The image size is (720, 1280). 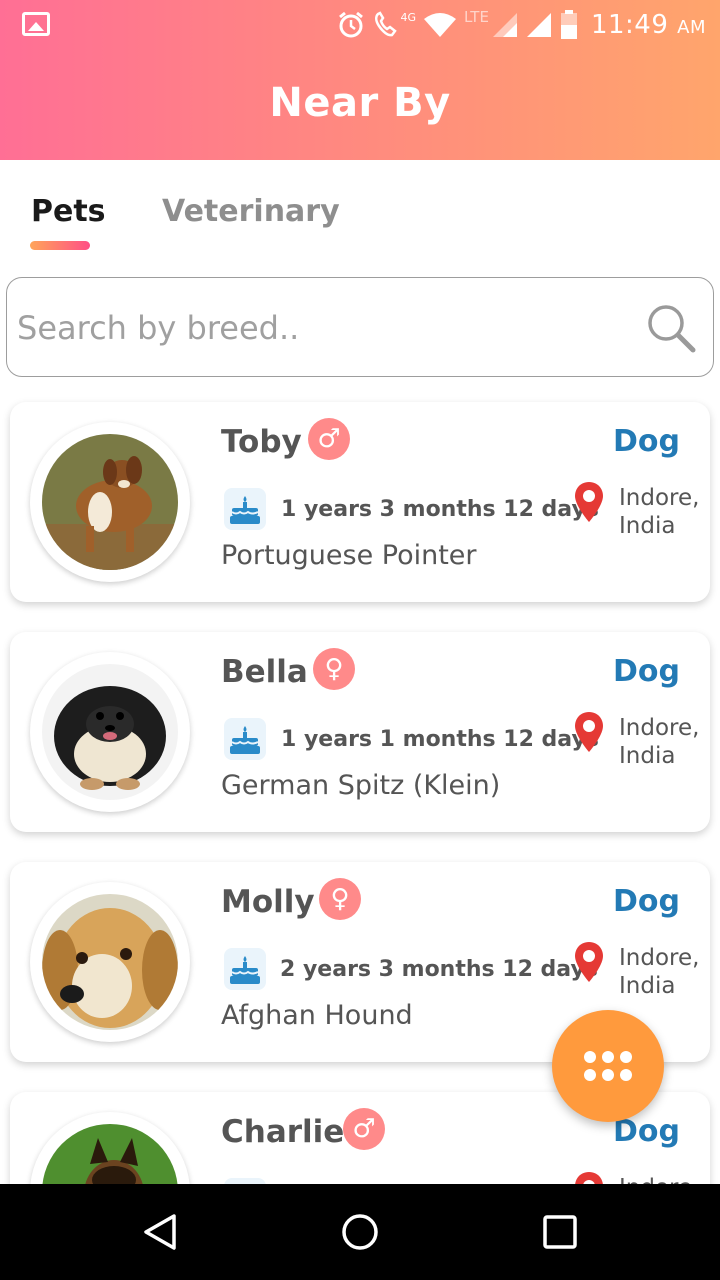 I want to click on home-icon, so click(x=360, y=1232).